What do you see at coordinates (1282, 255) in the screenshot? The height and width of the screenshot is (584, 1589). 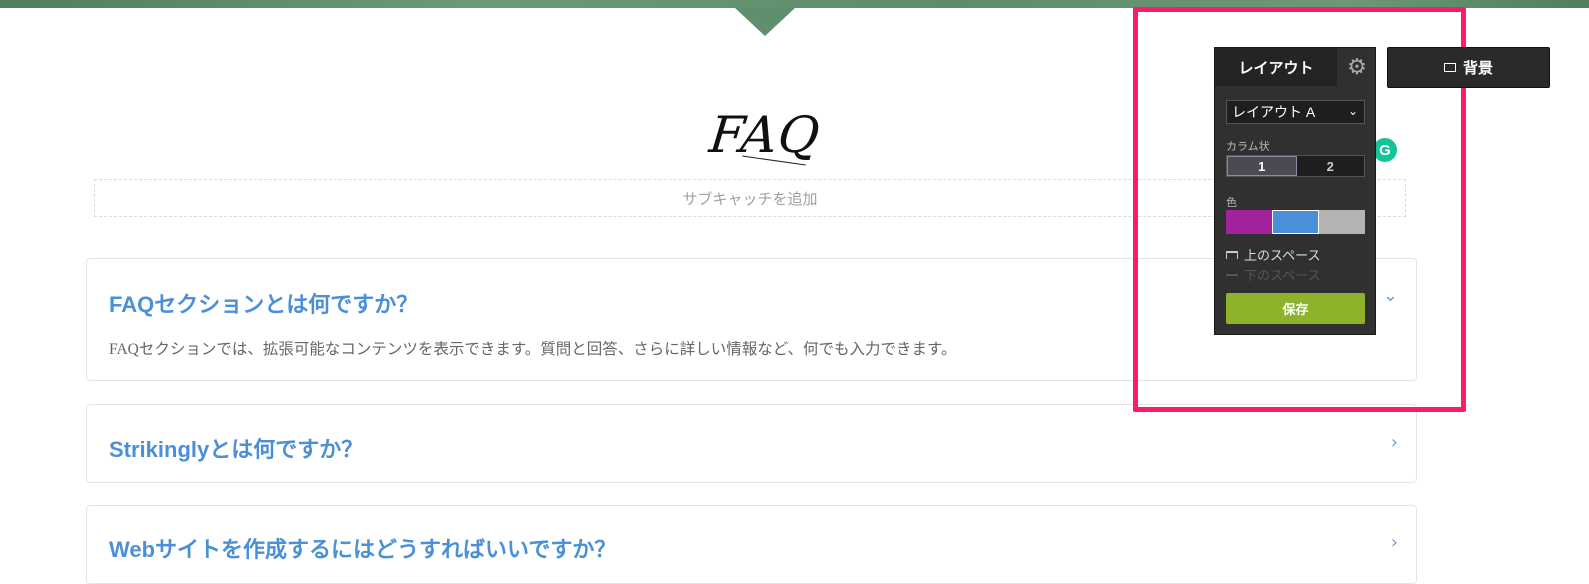 I see `top-space-label: 上のスペース` at bounding box center [1282, 255].